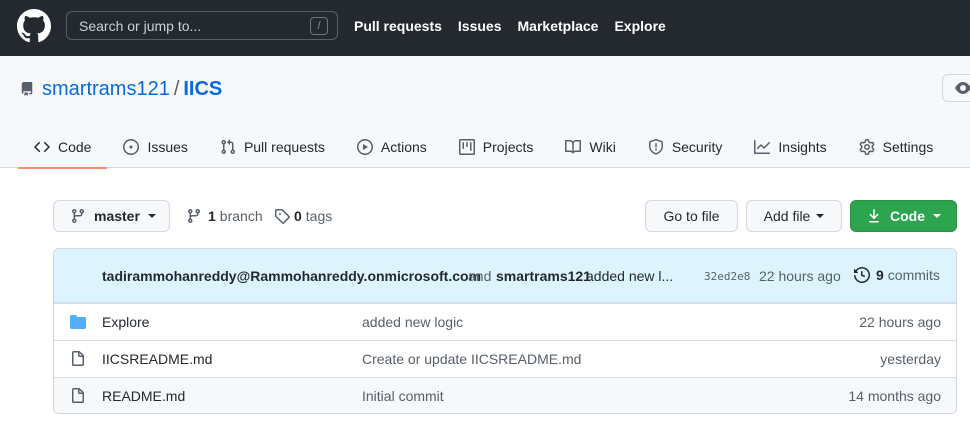 This screenshot has height=430, width=970. What do you see at coordinates (282, 216) in the screenshot?
I see `tag-icon` at bounding box center [282, 216].